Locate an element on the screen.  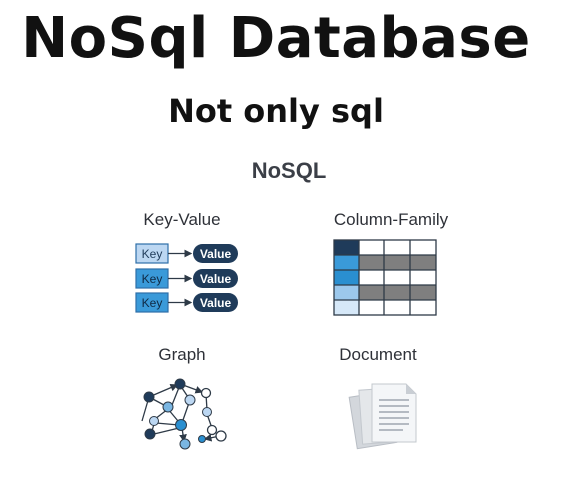
key-value-label: Key-Value is located at coordinates (182, 219).